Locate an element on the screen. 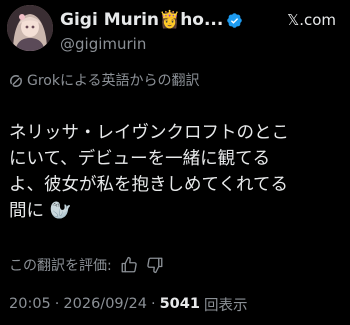  brand-watermark: 𝕏.com is located at coordinates (311, 20).